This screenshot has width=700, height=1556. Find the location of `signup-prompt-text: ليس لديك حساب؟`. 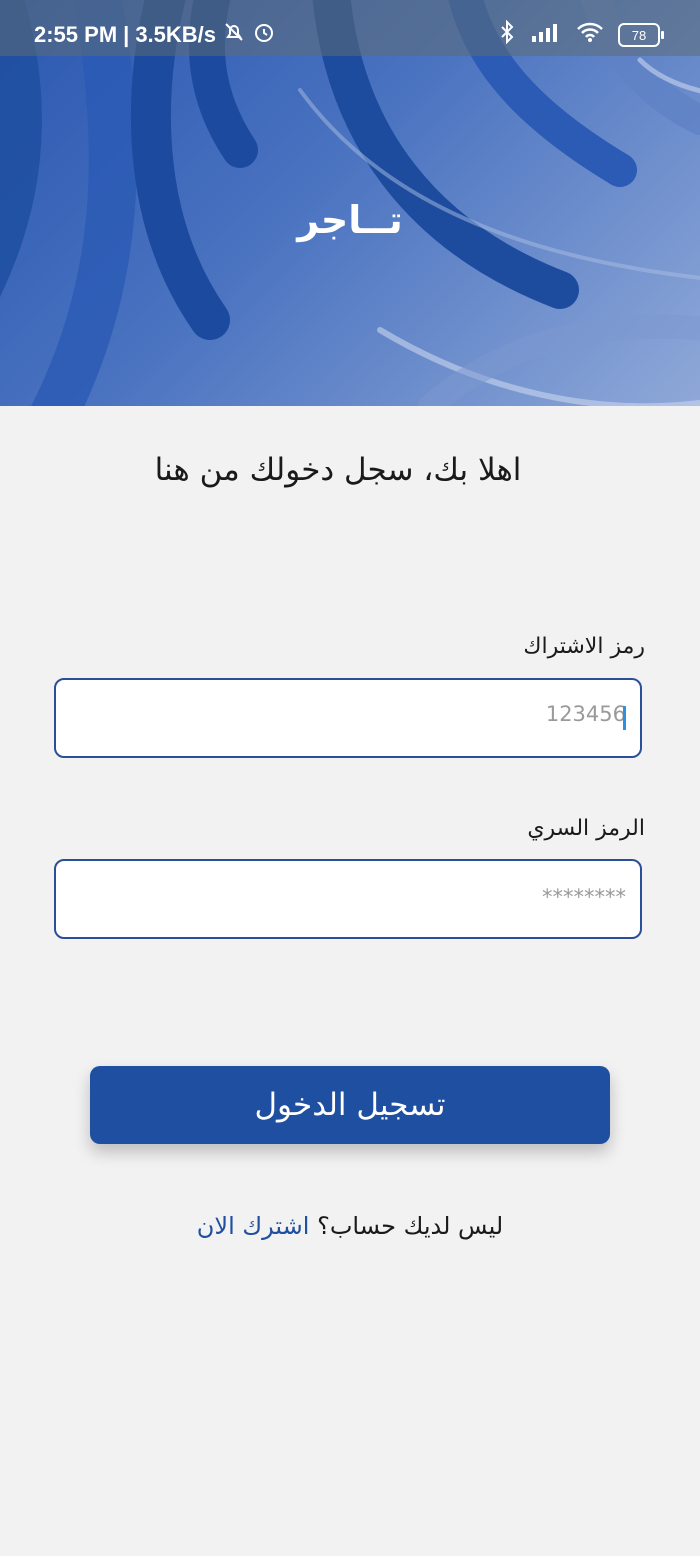

signup-prompt-text: ليس لديك حساب؟ is located at coordinates (410, 1226).